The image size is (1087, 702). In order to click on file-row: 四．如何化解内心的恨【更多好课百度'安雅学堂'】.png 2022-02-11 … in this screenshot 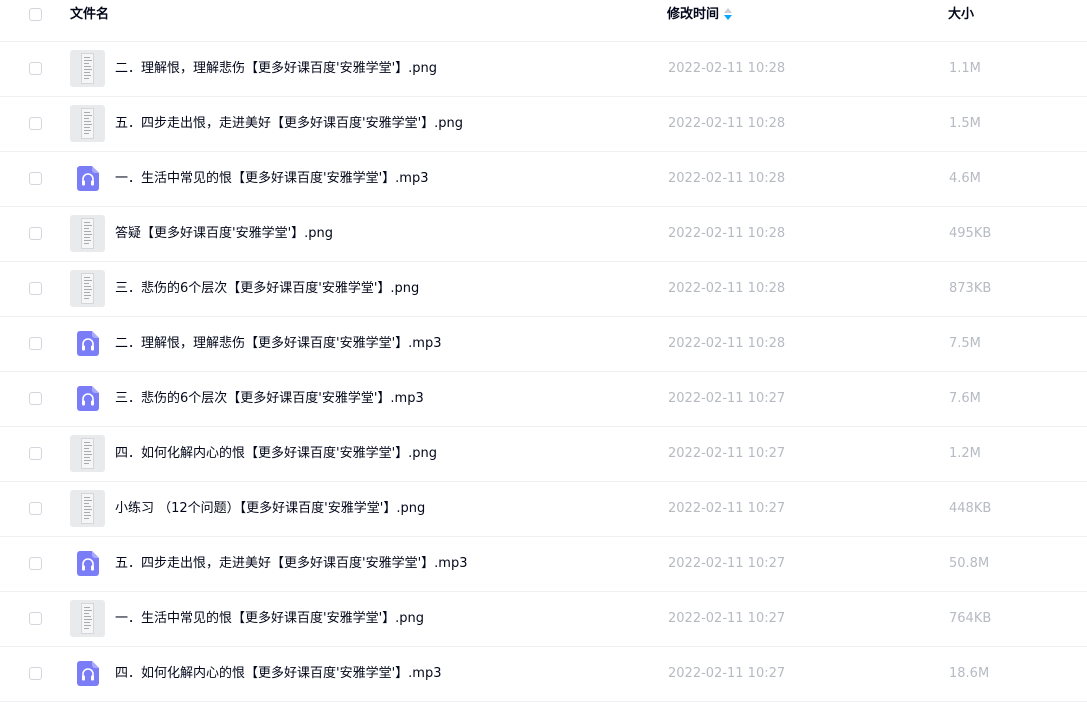, I will do `click(543, 454)`.